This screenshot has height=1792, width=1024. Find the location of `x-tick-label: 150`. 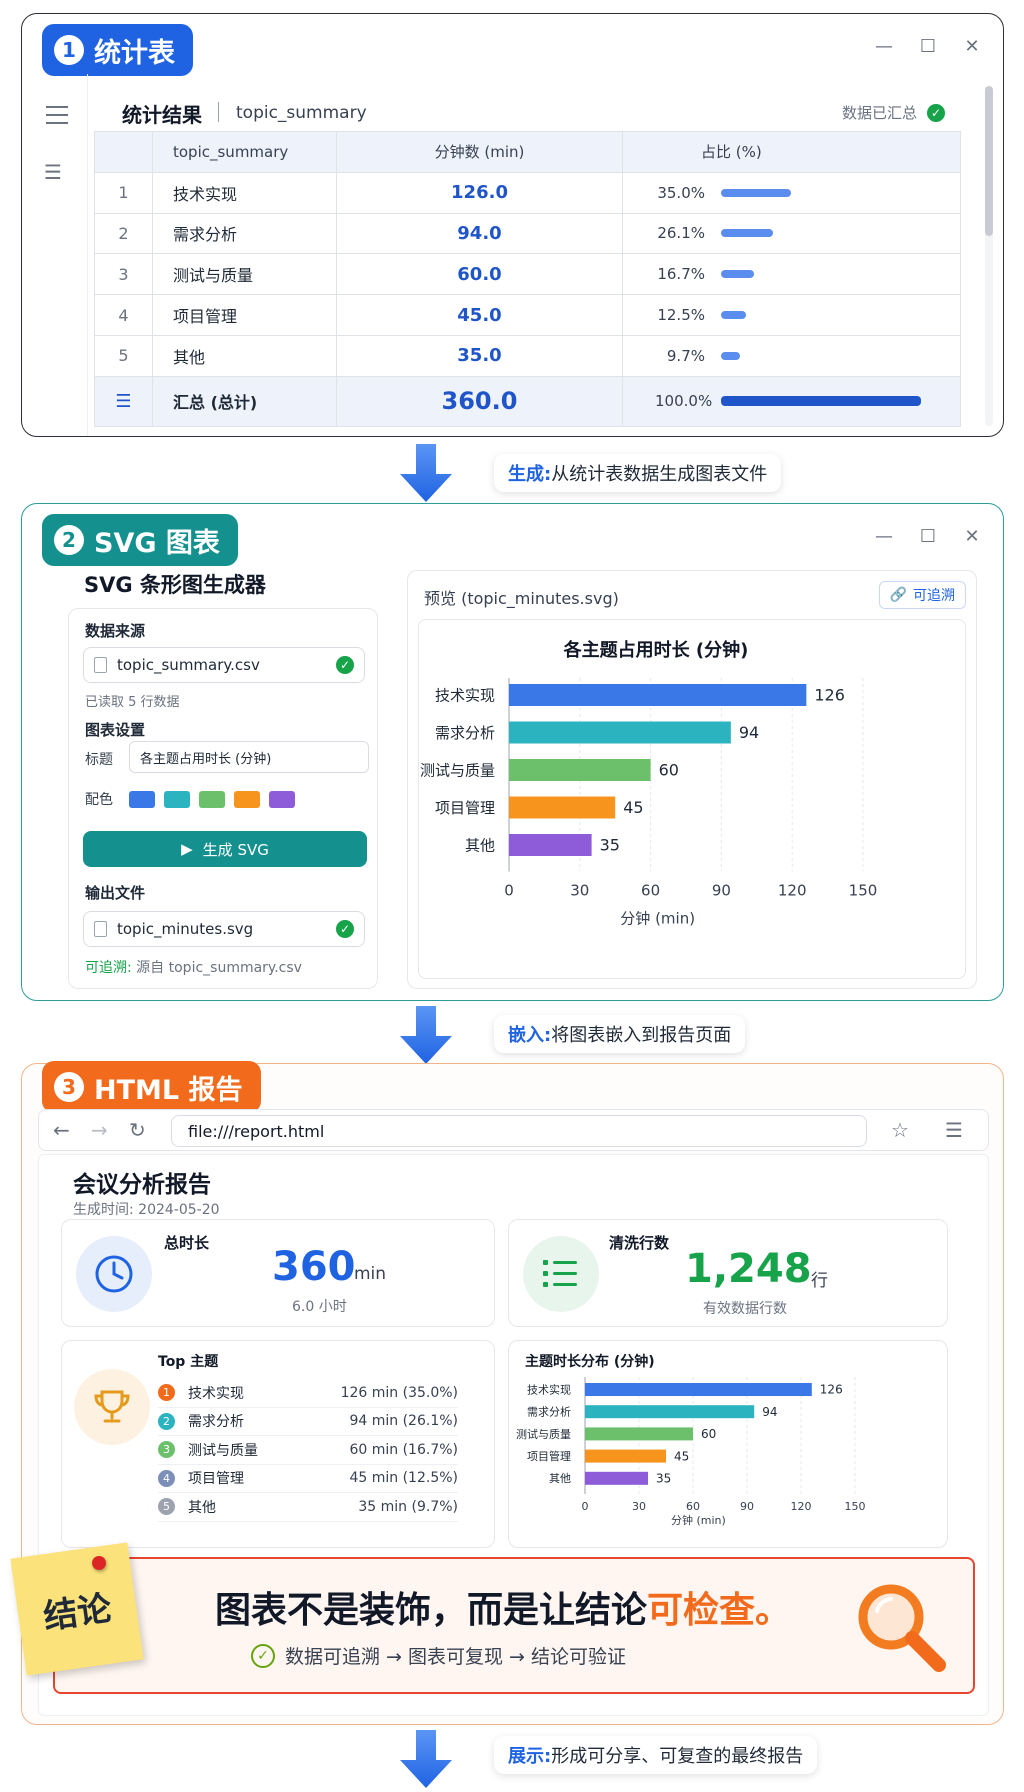

x-tick-label: 150 is located at coordinates (855, 1506).